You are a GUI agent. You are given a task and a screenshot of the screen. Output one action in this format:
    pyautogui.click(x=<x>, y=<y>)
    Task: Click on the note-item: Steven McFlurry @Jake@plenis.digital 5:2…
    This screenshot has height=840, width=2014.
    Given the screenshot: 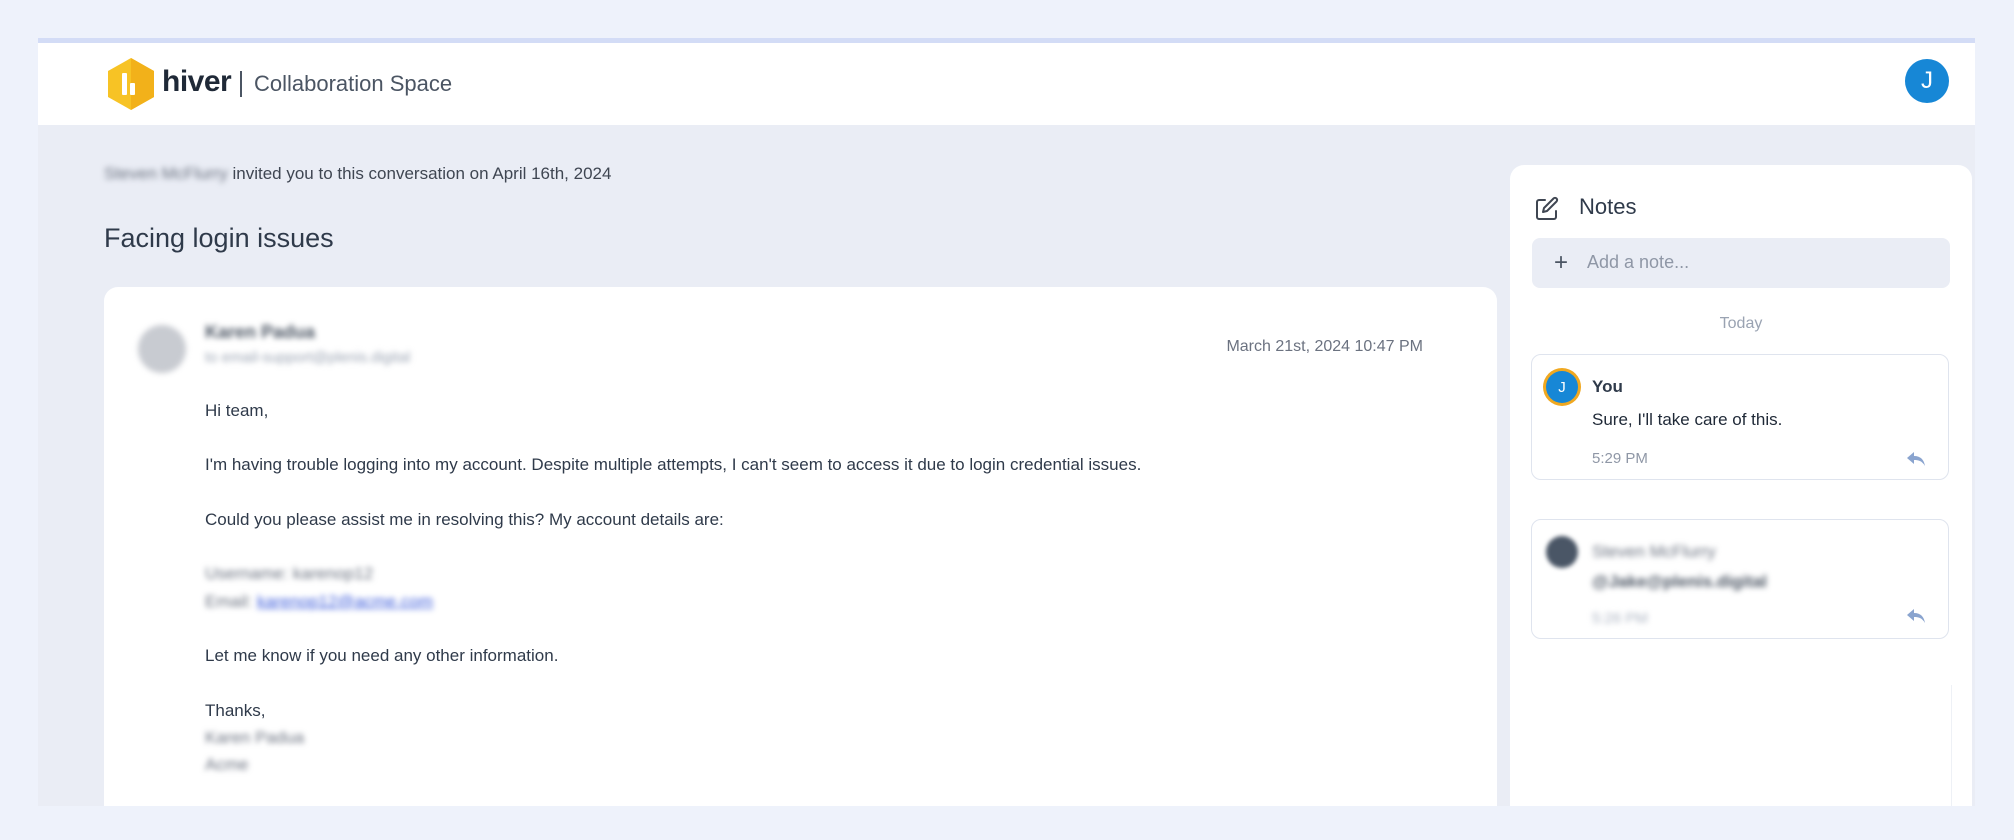 What is the action you would take?
    pyautogui.click(x=1740, y=579)
    